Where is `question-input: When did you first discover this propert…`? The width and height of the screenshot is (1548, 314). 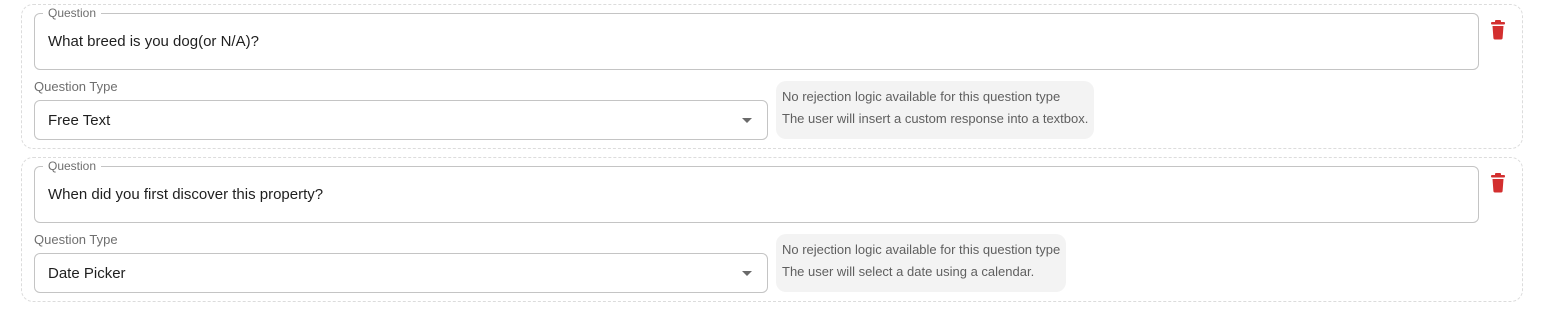 question-input: When did you first discover this propert… is located at coordinates (185, 194).